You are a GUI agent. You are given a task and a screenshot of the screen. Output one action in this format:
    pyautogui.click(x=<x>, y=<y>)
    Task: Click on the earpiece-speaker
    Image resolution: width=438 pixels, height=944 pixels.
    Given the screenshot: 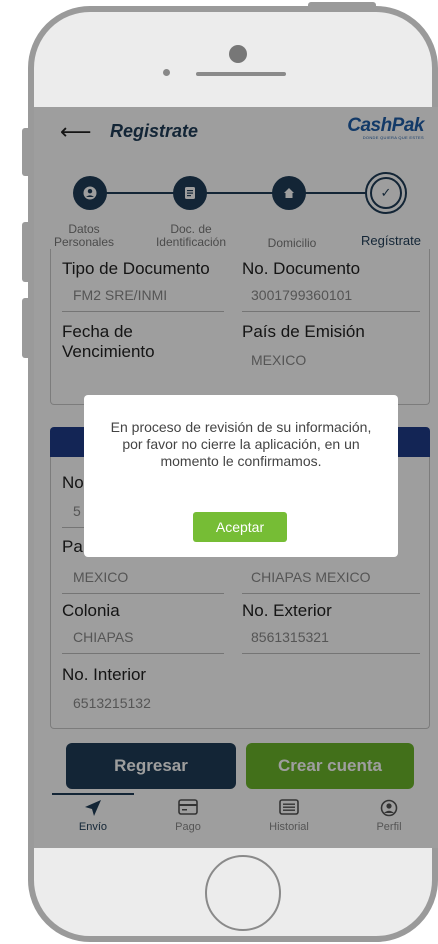 What is the action you would take?
    pyautogui.click(x=241, y=74)
    